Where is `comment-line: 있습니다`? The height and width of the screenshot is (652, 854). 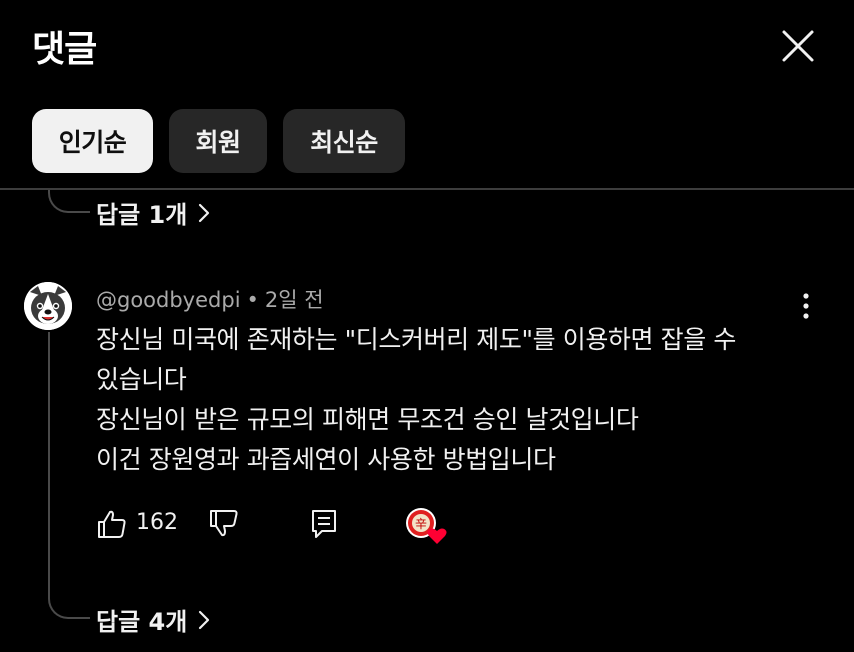
comment-line: 있습니다 is located at coordinates (141, 379).